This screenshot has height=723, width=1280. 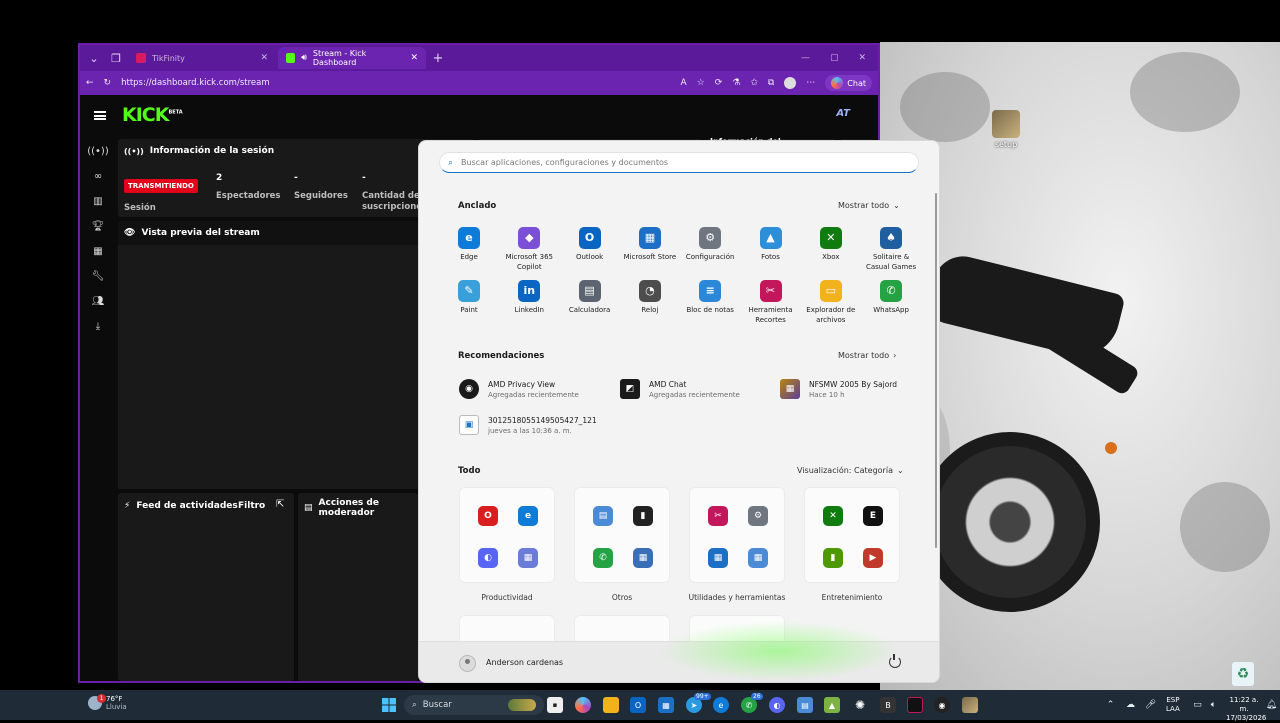 What do you see at coordinates (1243, 674) in the screenshot?
I see `recycle-bin-icon: ♻` at bounding box center [1243, 674].